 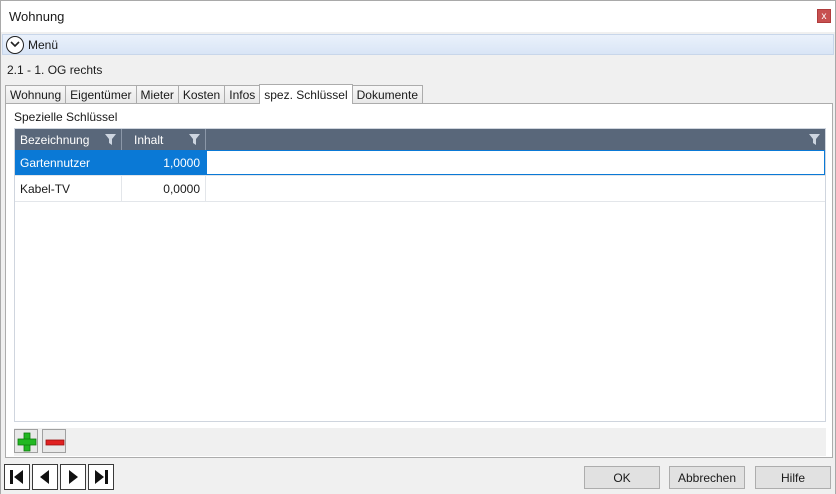 What do you see at coordinates (306, 94) in the screenshot?
I see `tab-spez-schluessel: spez. Schlüssel` at bounding box center [306, 94].